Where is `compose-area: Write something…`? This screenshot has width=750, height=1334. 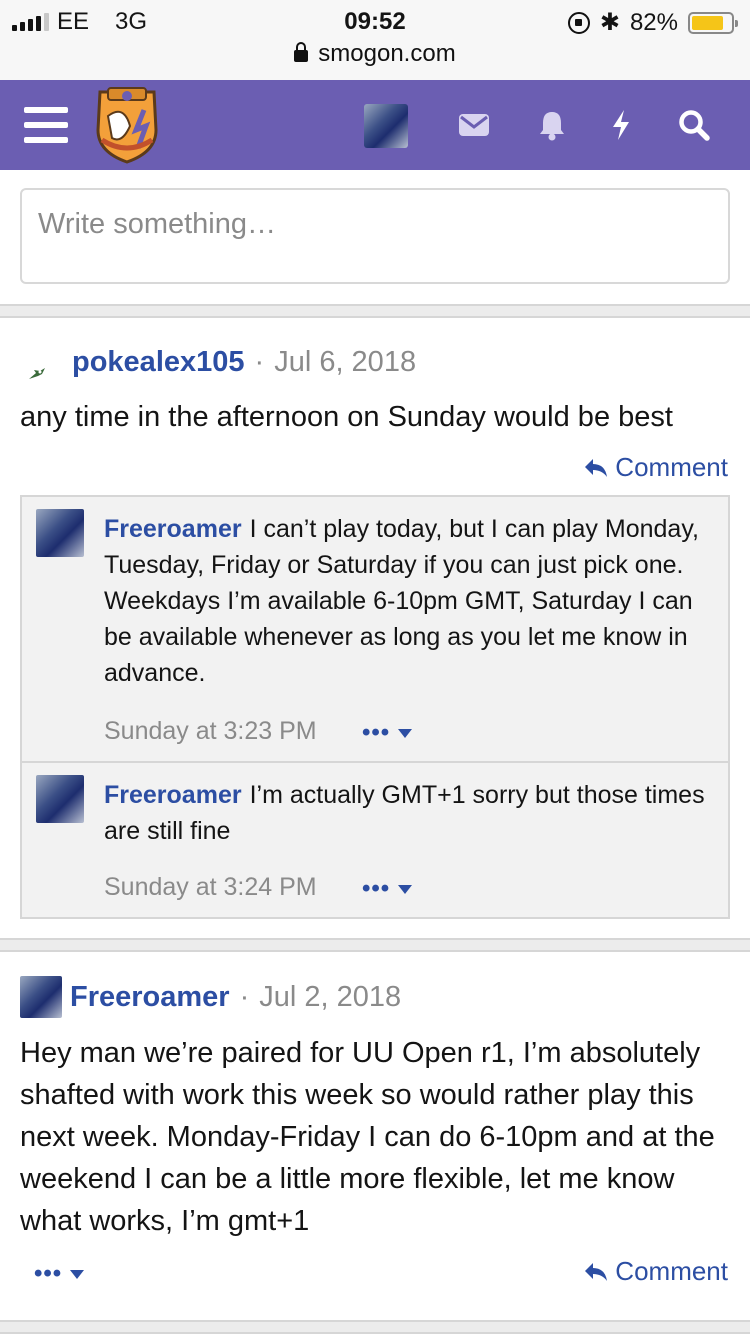
compose-area: Write something… is located at coordinates (375, 238).